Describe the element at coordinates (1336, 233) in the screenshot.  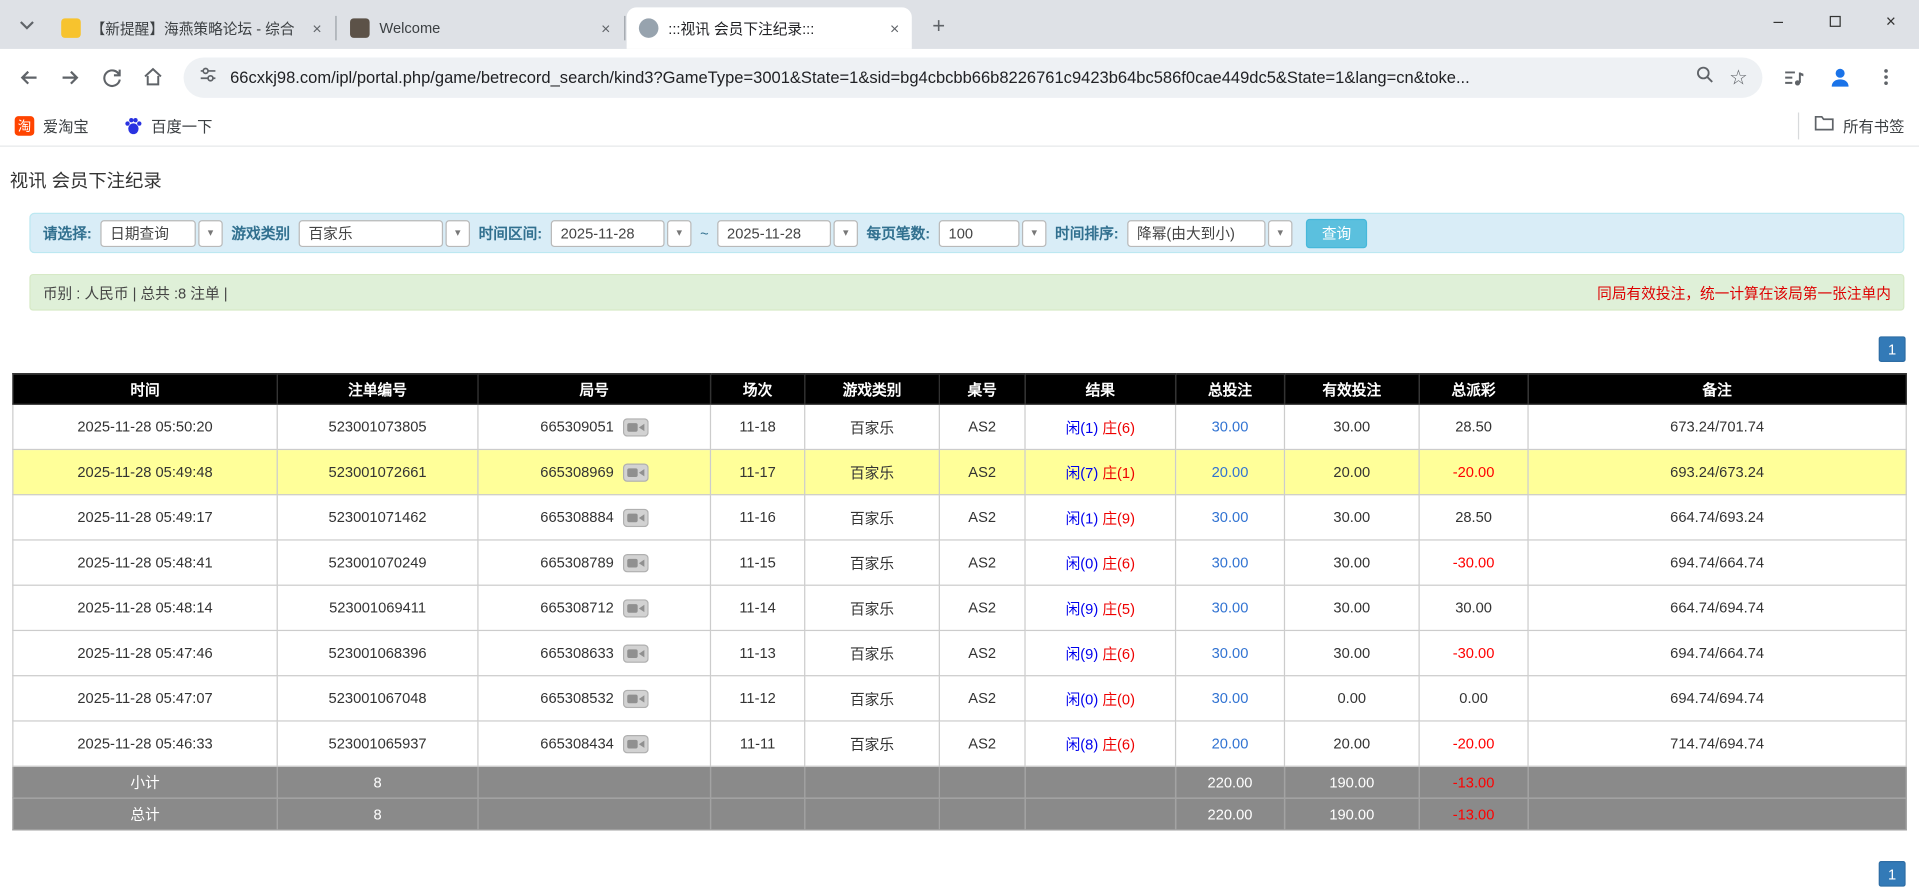
I see `search-button: 查询` at that location.